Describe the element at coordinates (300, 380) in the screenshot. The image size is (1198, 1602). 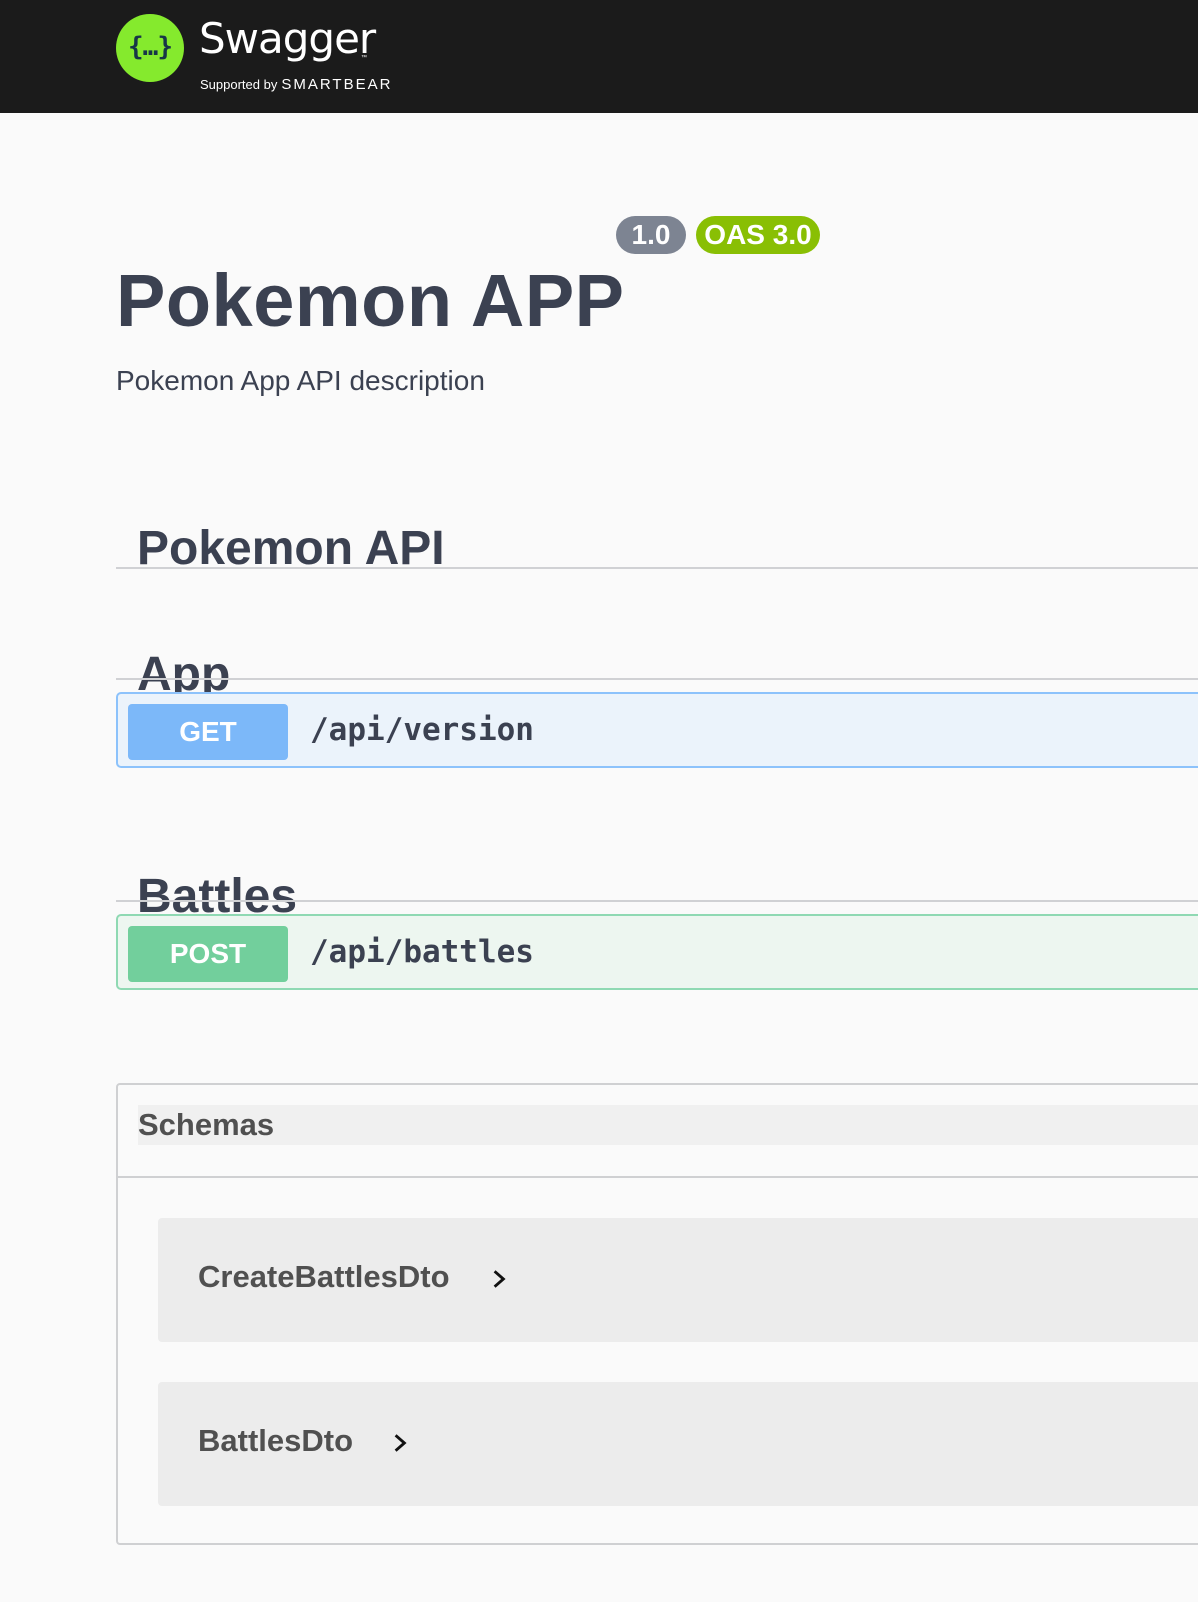
I see `api-description: Pokemon App API description` at that location.